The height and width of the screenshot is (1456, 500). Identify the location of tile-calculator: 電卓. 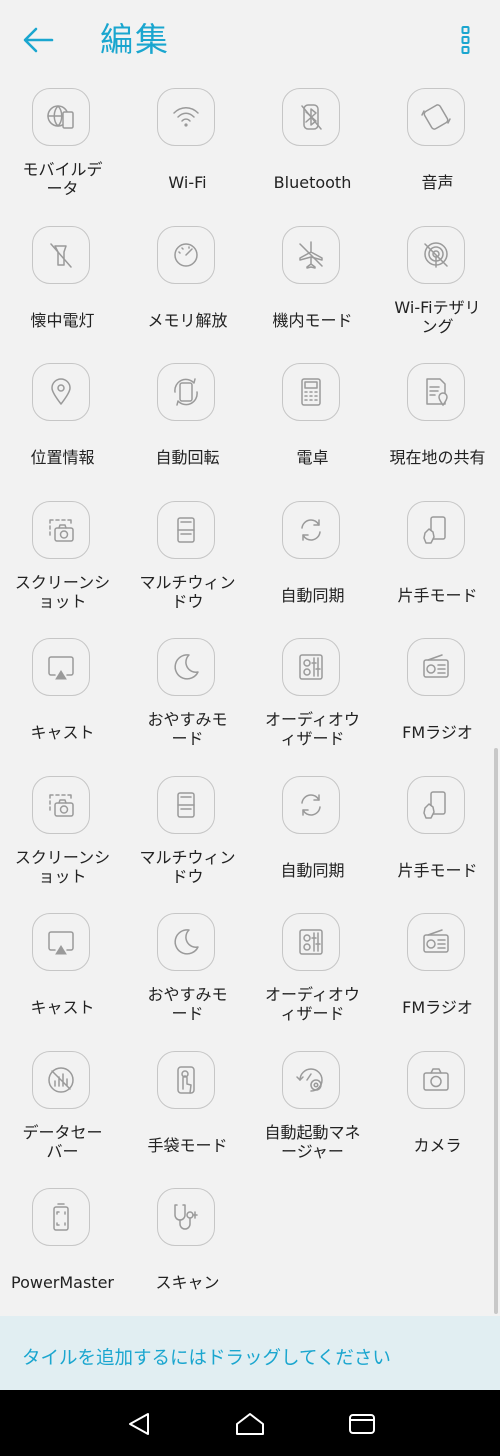
(312, 424).